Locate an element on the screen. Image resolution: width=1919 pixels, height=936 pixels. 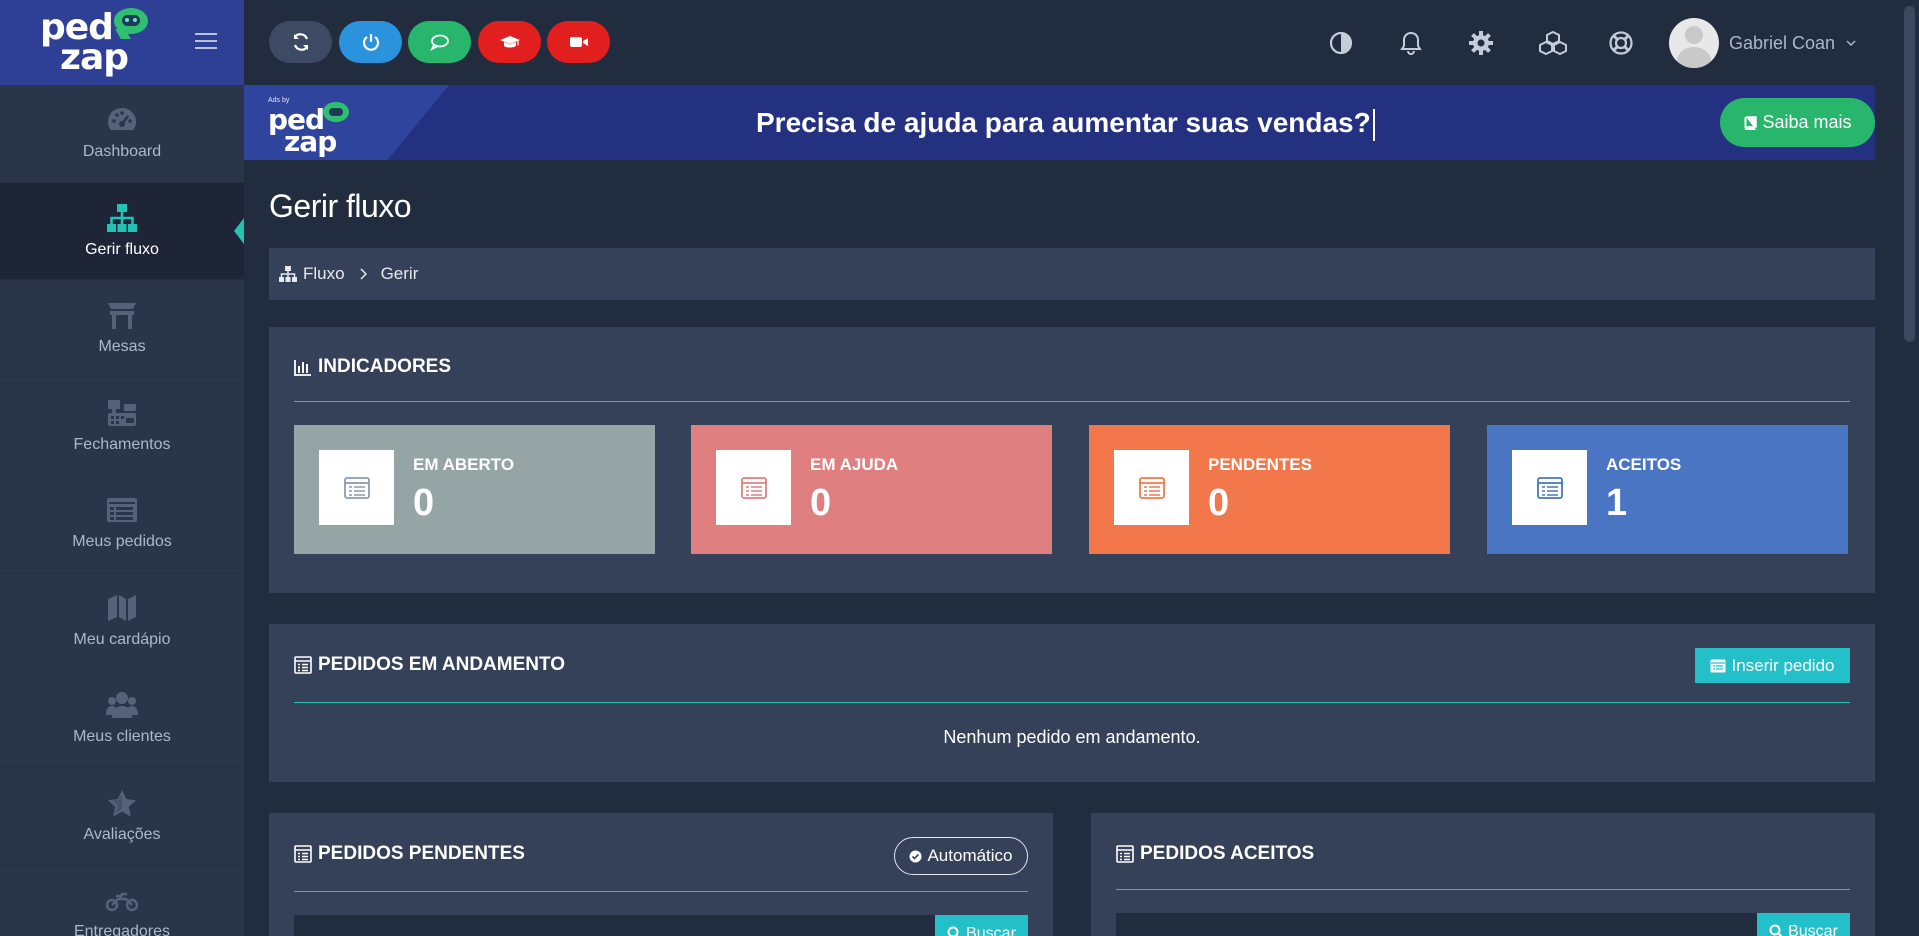
stat-card-pendentes: PENDENTES 0 is located at coordinates (1269, 489).